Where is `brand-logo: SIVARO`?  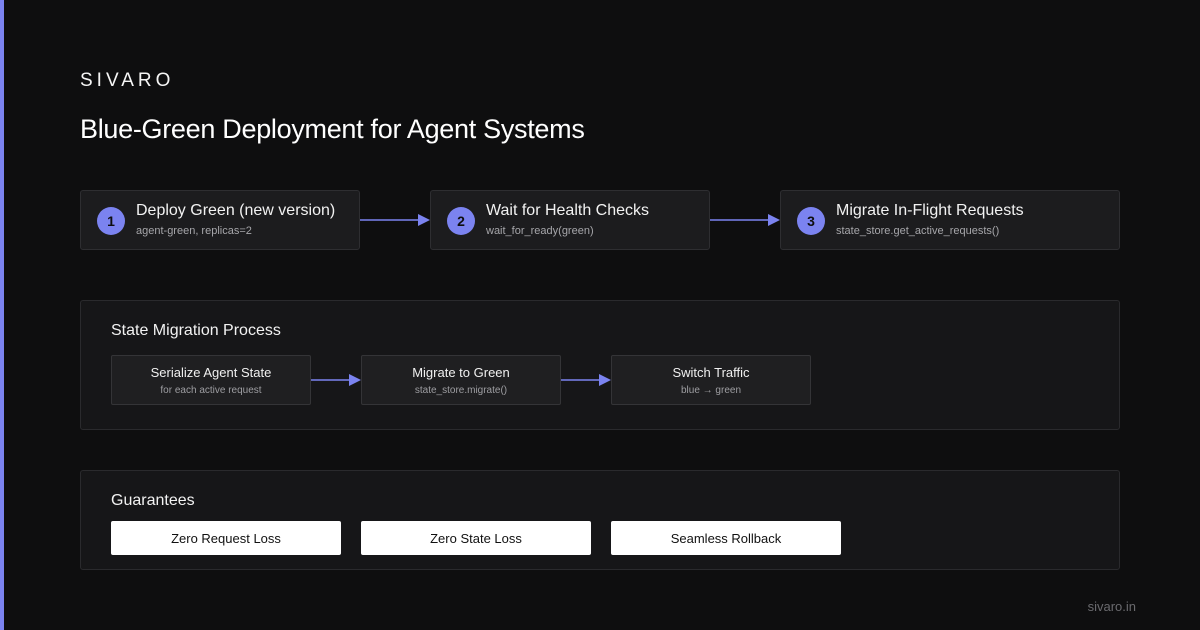
brand-logo: SIVARO is located at coordinates (127, 80).